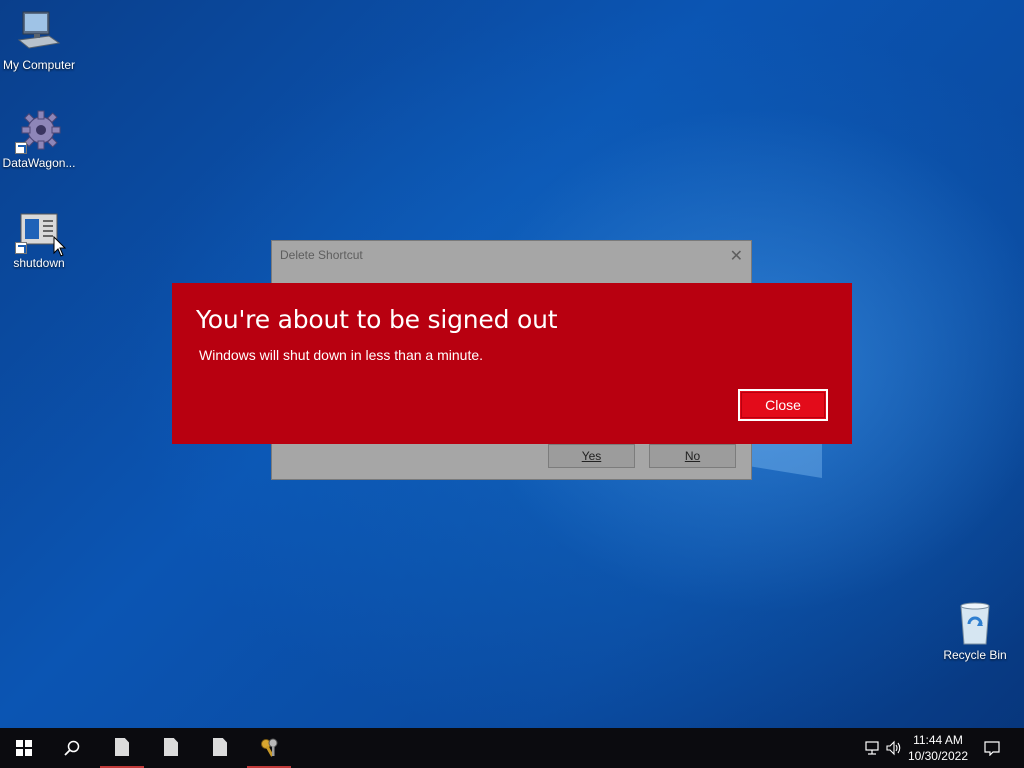  What do you see at coordinates (60, 246) in the screenshot?
I see `mouse-cursor-icon` at bounding box center [60, 246].